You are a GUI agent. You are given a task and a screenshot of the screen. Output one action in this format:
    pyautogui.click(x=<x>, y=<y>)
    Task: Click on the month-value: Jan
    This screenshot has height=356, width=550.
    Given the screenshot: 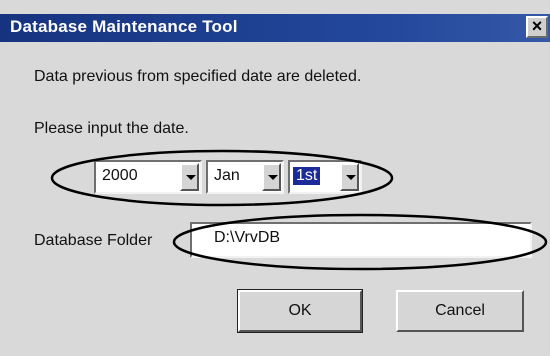 What is the action you would take?
    pyautogui.click(x=227, y=175)
    